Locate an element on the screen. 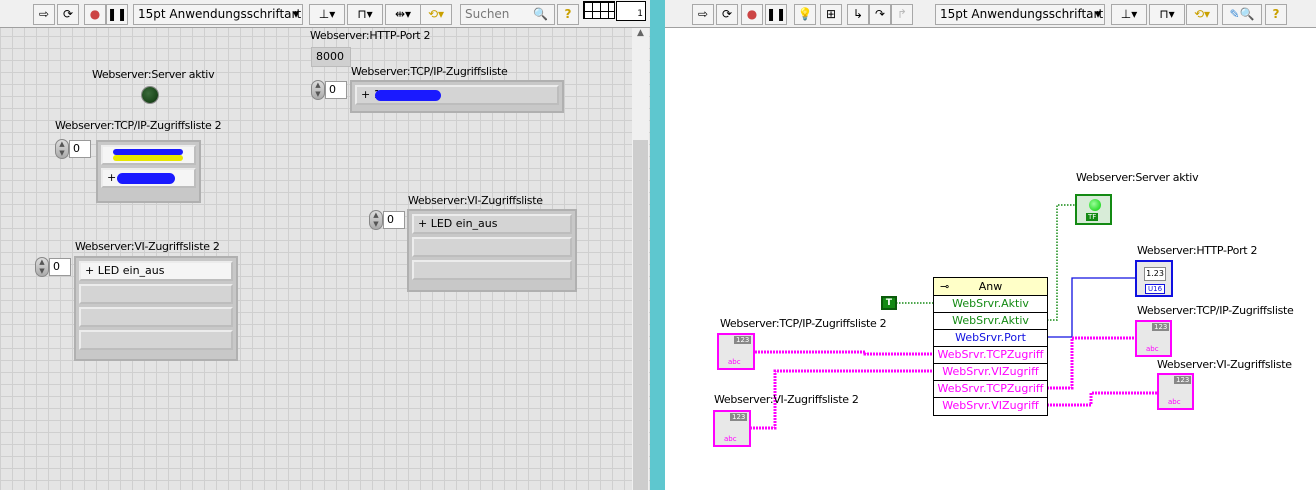 This screenshot has height=490, width=1316. reference-icon: ⊸ is located at coordinates (945, 286).